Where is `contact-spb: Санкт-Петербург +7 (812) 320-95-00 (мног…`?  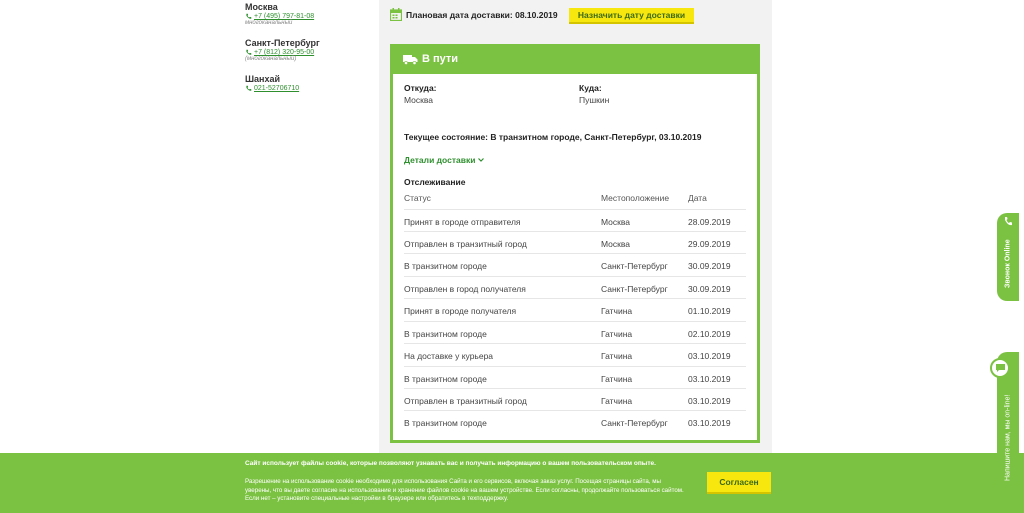 contact-spb: Санкт-Петербург +7 (812) 320-95-00 (мног… is located at coordinates (305, 50).